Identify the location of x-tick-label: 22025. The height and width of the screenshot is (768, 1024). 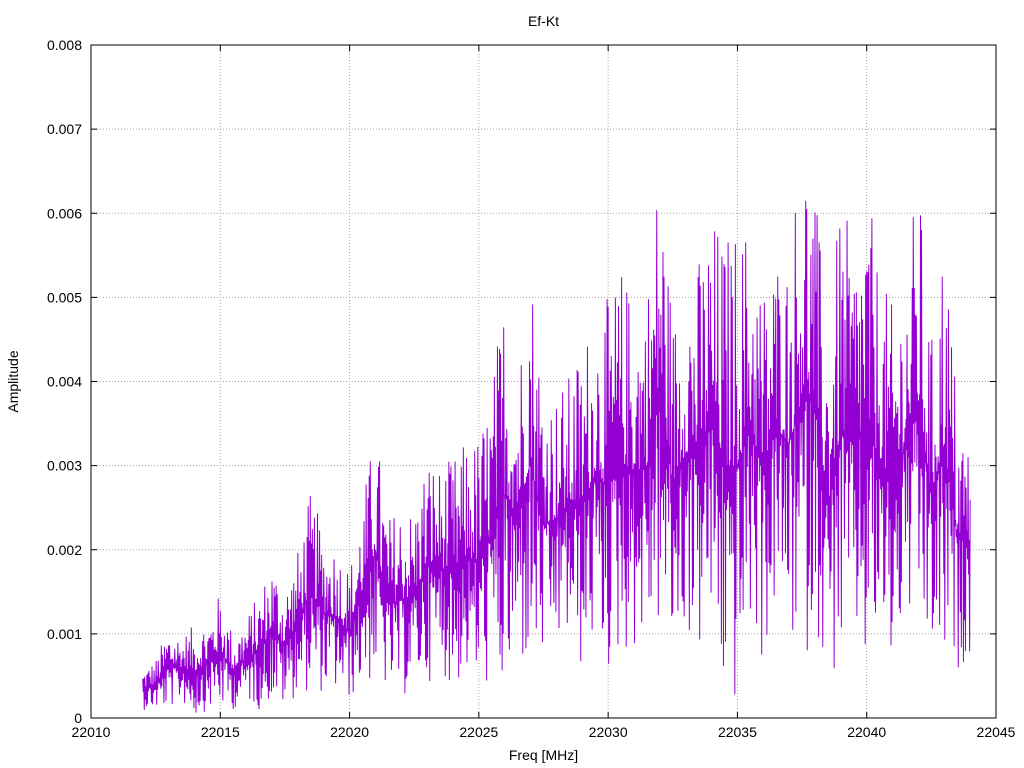
(478, 732).